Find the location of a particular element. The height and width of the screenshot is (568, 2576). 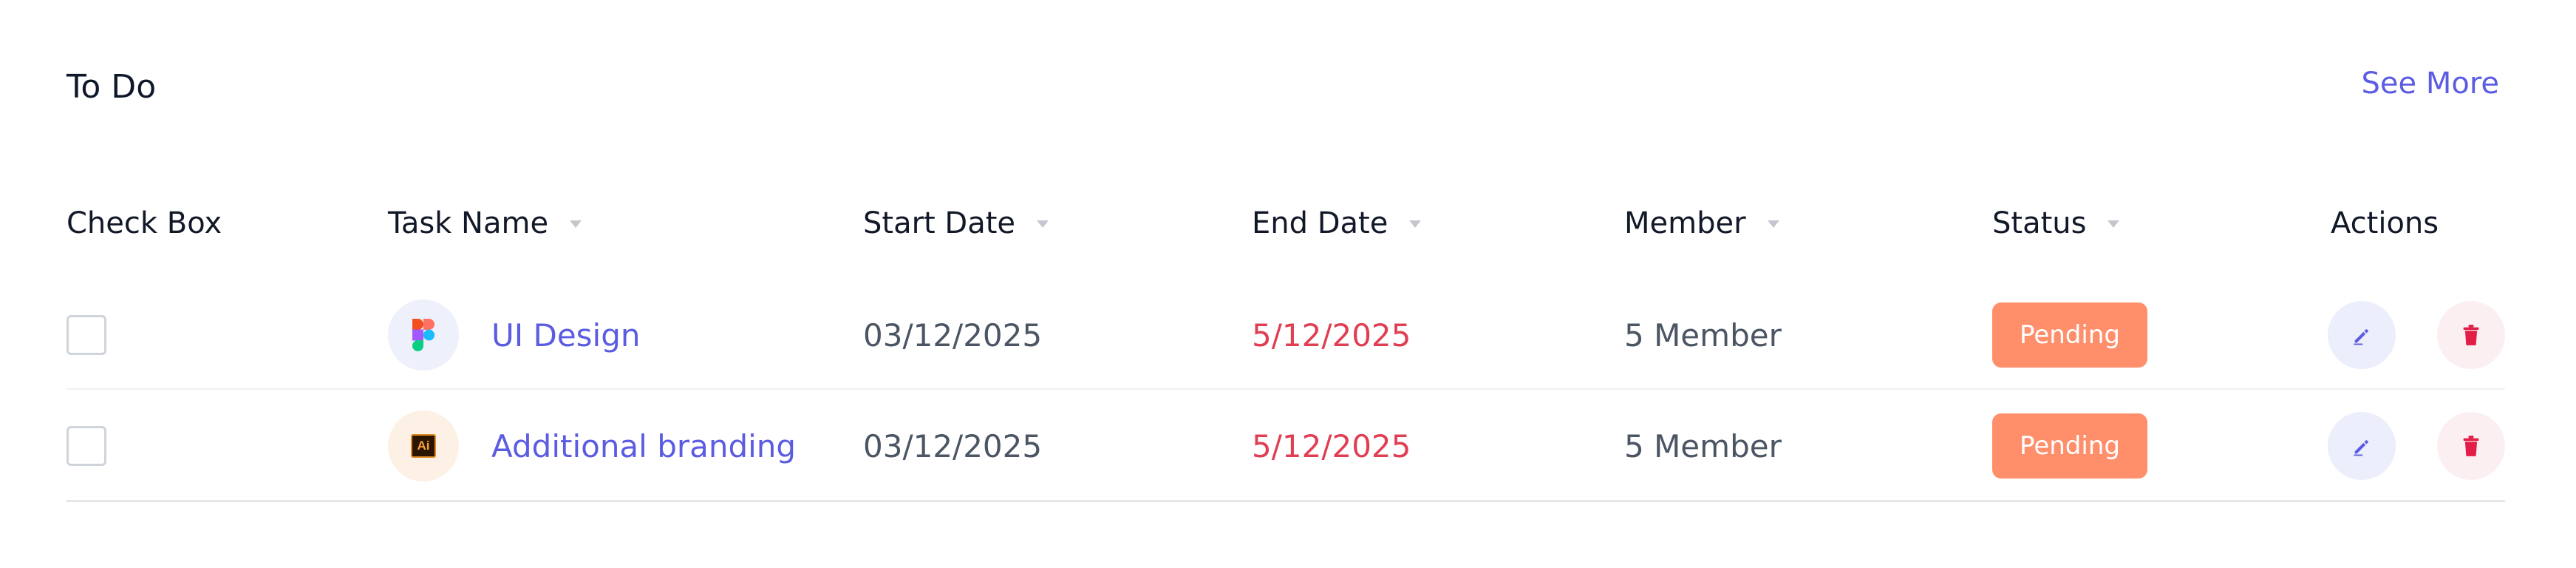

column-header-actions: Actions is located at coordinates (2385, 223).